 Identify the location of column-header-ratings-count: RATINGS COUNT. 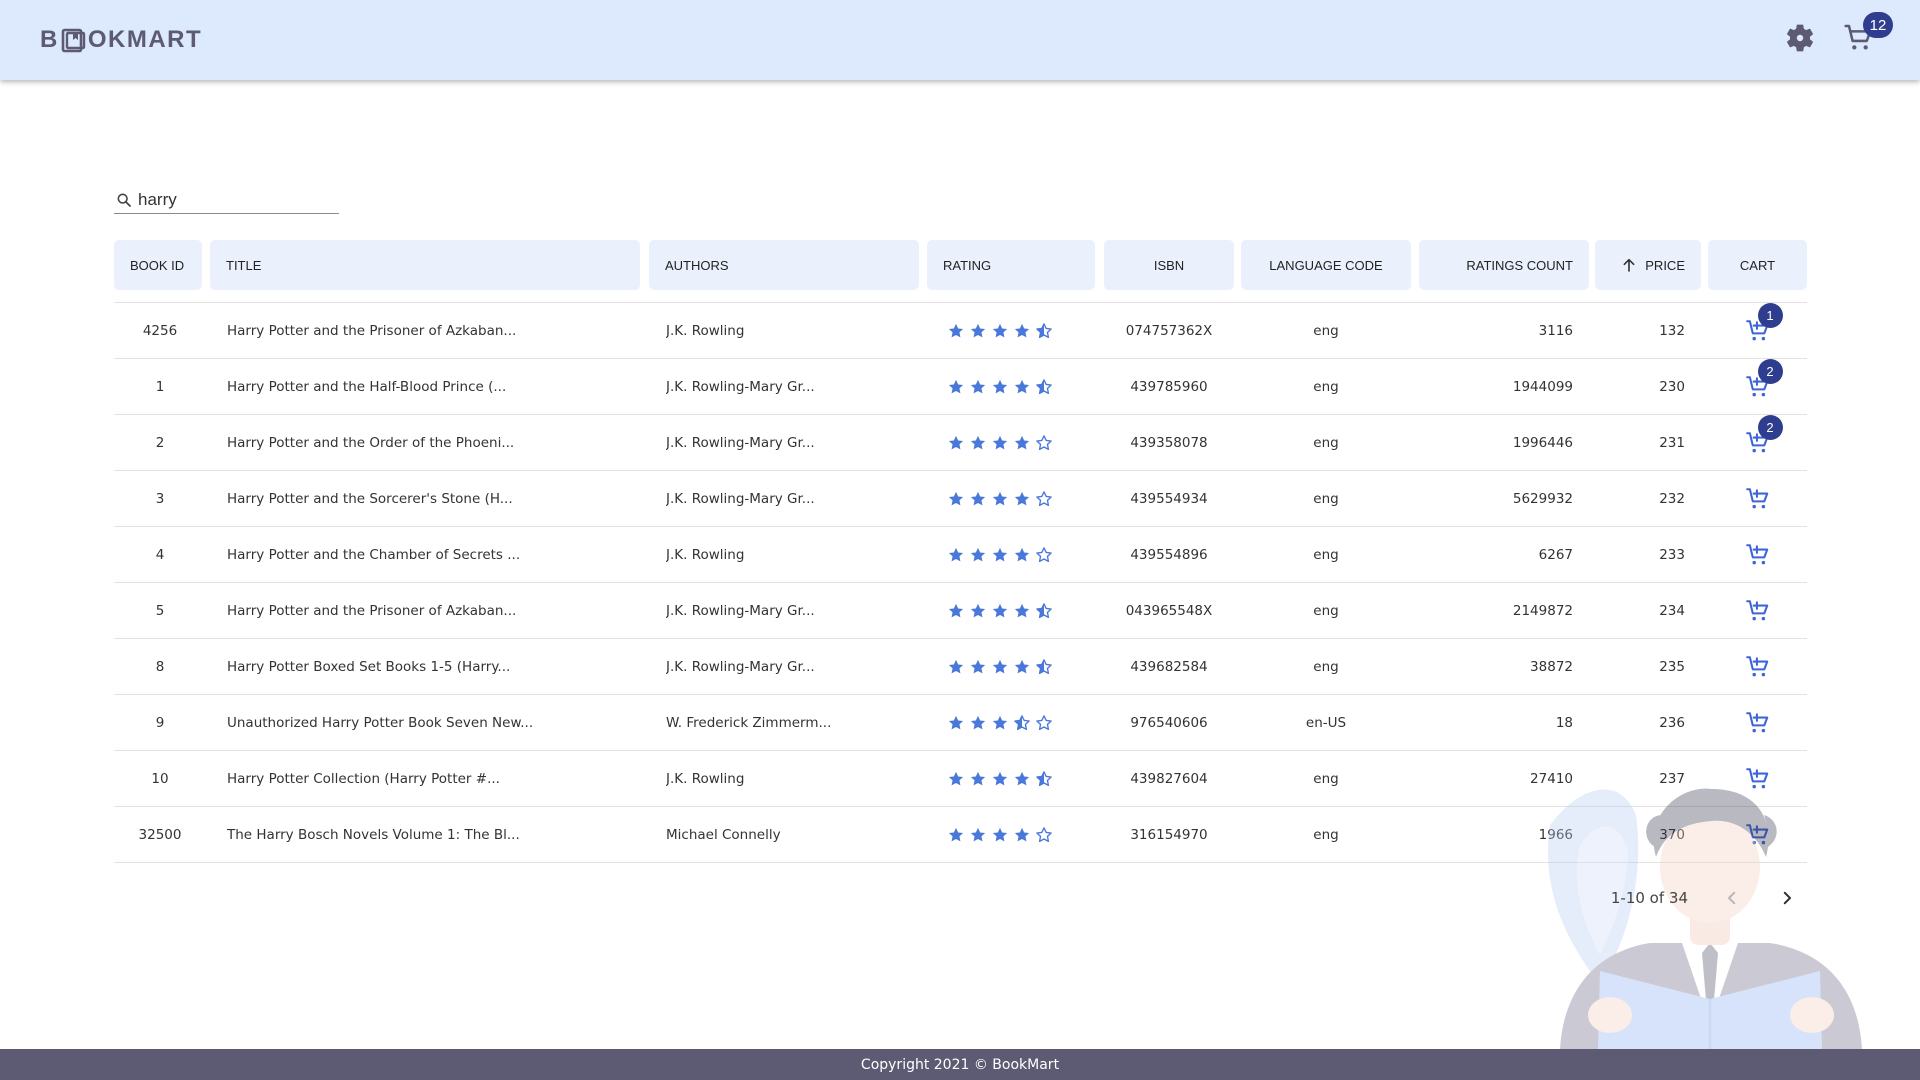
(1504, 265).